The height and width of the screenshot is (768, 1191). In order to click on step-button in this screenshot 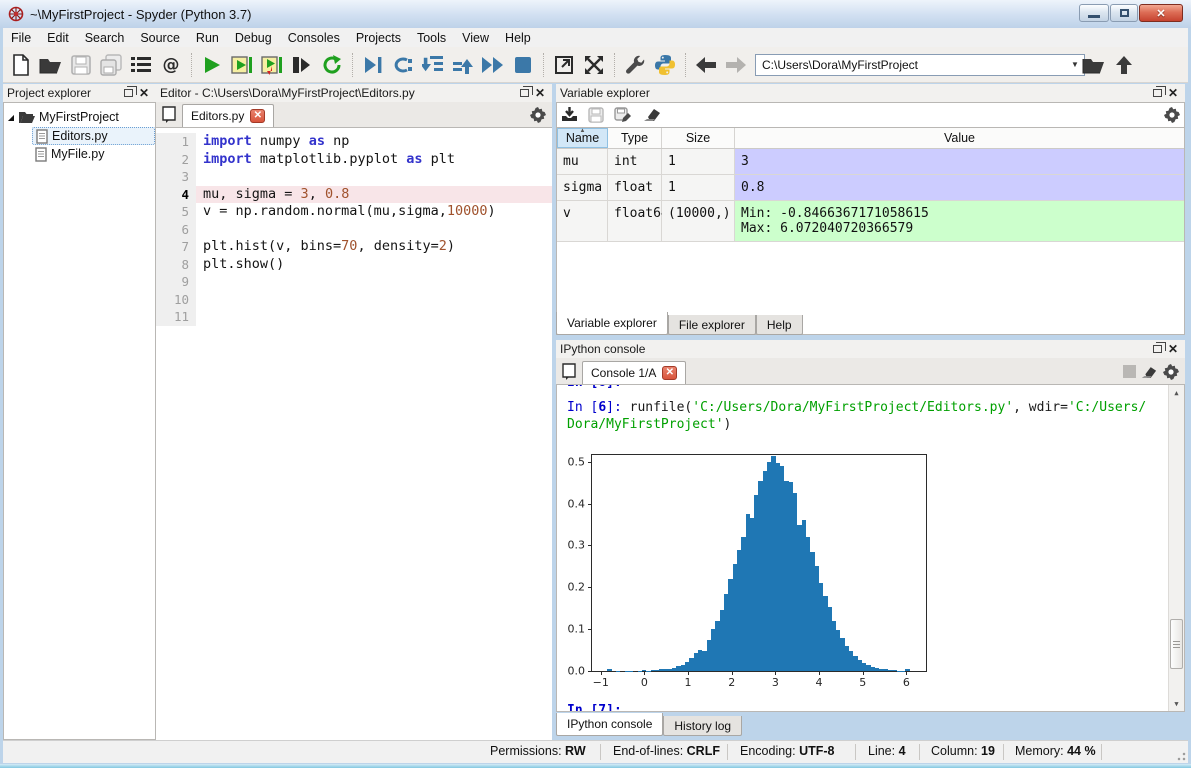, I will do `click(403, 65)`.